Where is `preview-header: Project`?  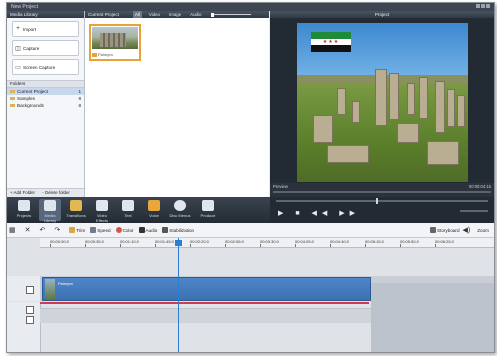 preview-header: Project is located at coordinates (382, 14).